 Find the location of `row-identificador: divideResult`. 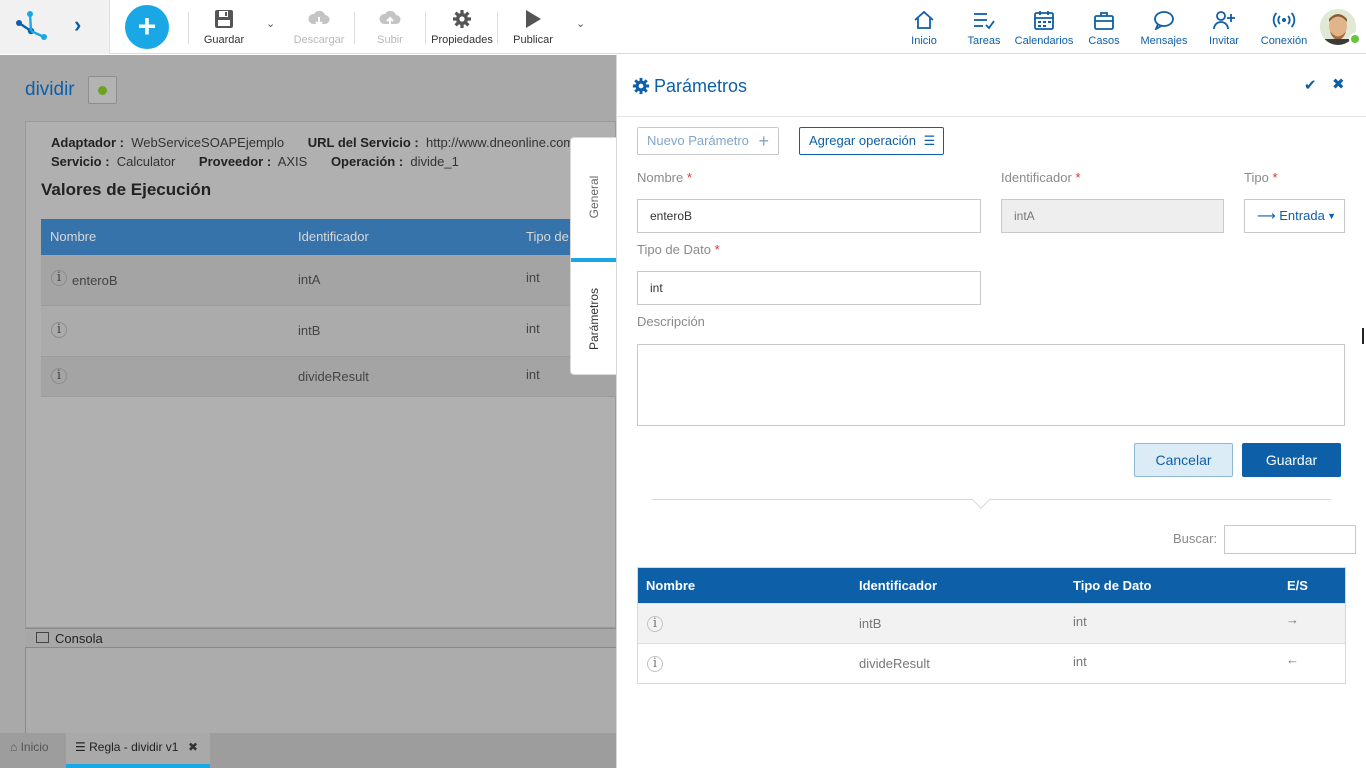

row-identificador: divideResult is located at coordinates (894, 663).